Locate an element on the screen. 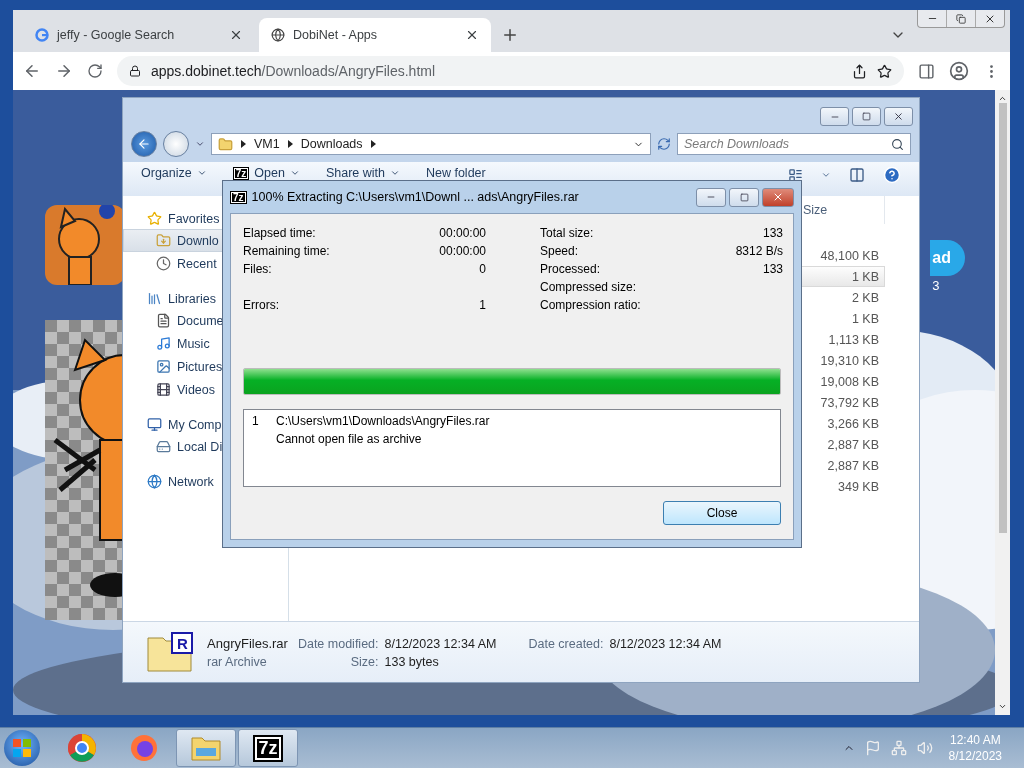  folder-icon is located at coordinates (206, 748).